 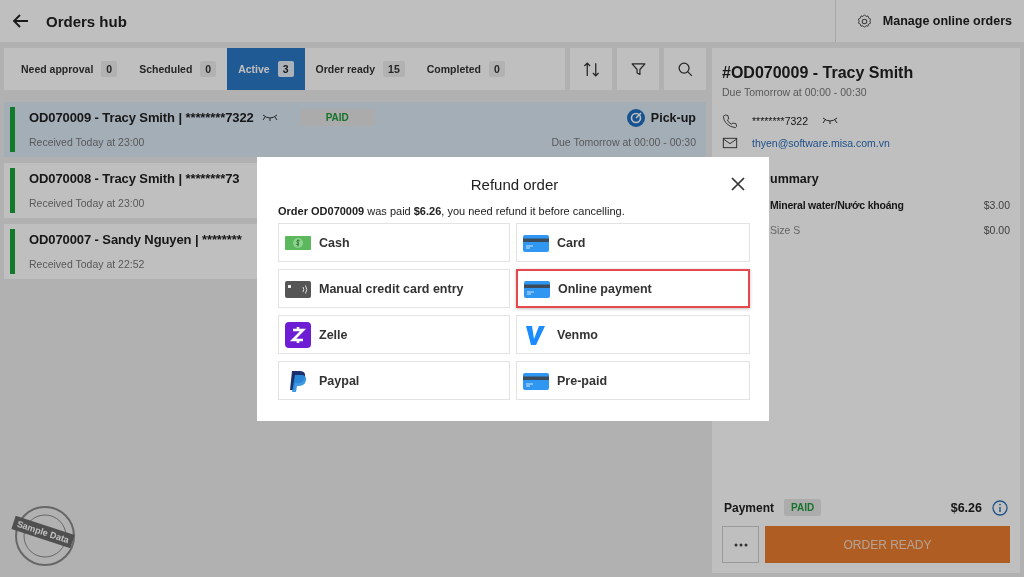 I want to click on payment-total: $6.26, so click(x=966, y=507).